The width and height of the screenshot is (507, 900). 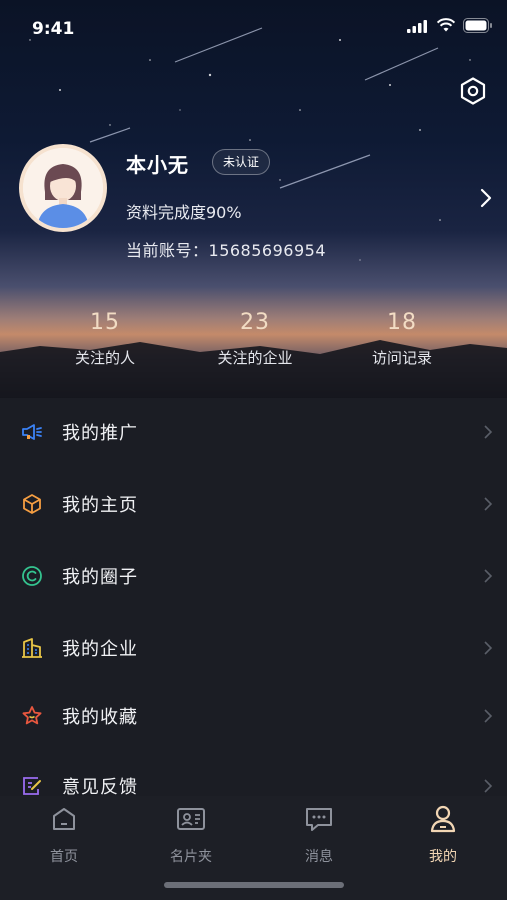 What do you see at coordinates (32, 432) in the screenshot?
I see `megaphone-icon` at bounding box center [32, 432].